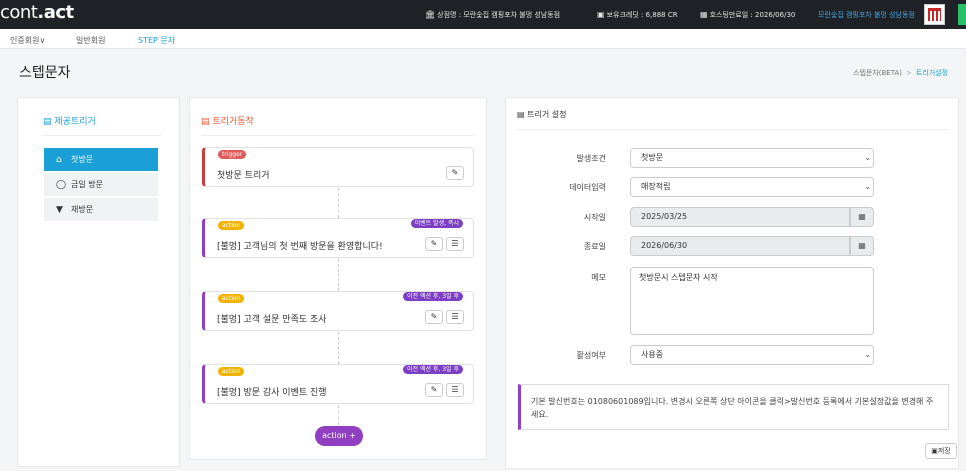  What do you see at coordinates (339, 436) in the screenshot?
I see `add-action-button: action +` at bounding box center [339, 436].